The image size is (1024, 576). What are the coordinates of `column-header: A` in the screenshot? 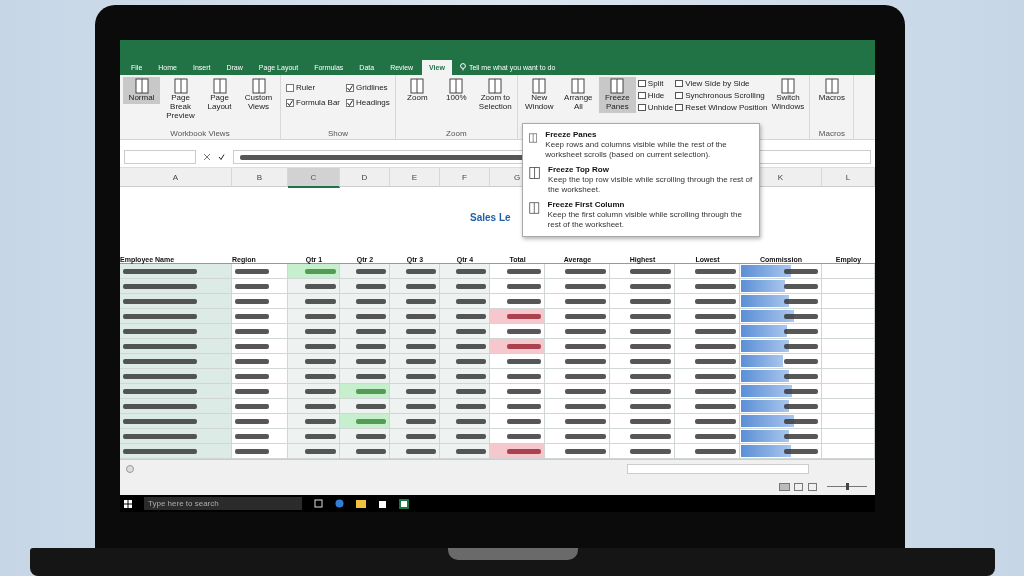 It's located at (176, 177).